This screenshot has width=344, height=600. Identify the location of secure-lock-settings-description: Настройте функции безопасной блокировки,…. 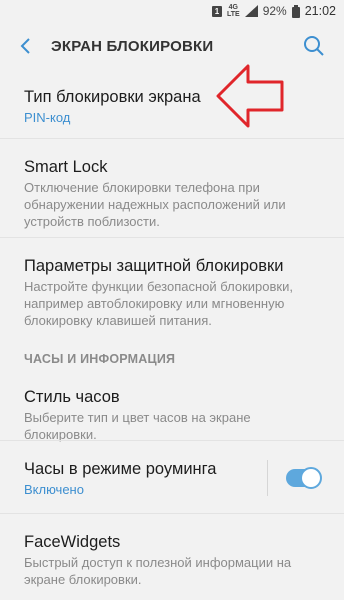
(158, 303).